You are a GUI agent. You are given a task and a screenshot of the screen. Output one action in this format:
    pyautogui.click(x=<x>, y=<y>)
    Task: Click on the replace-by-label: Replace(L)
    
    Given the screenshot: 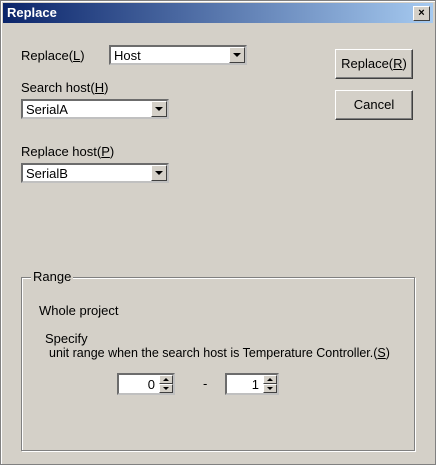 What is the action you would take?
    pyautogui.click(x=53, y=55)
    